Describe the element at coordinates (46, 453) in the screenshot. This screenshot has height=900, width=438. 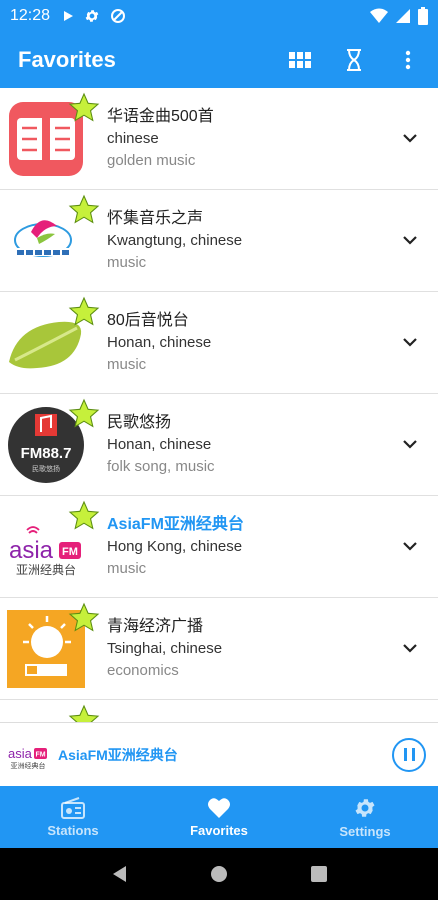
I see `logo-text: FM88.7` at that location.